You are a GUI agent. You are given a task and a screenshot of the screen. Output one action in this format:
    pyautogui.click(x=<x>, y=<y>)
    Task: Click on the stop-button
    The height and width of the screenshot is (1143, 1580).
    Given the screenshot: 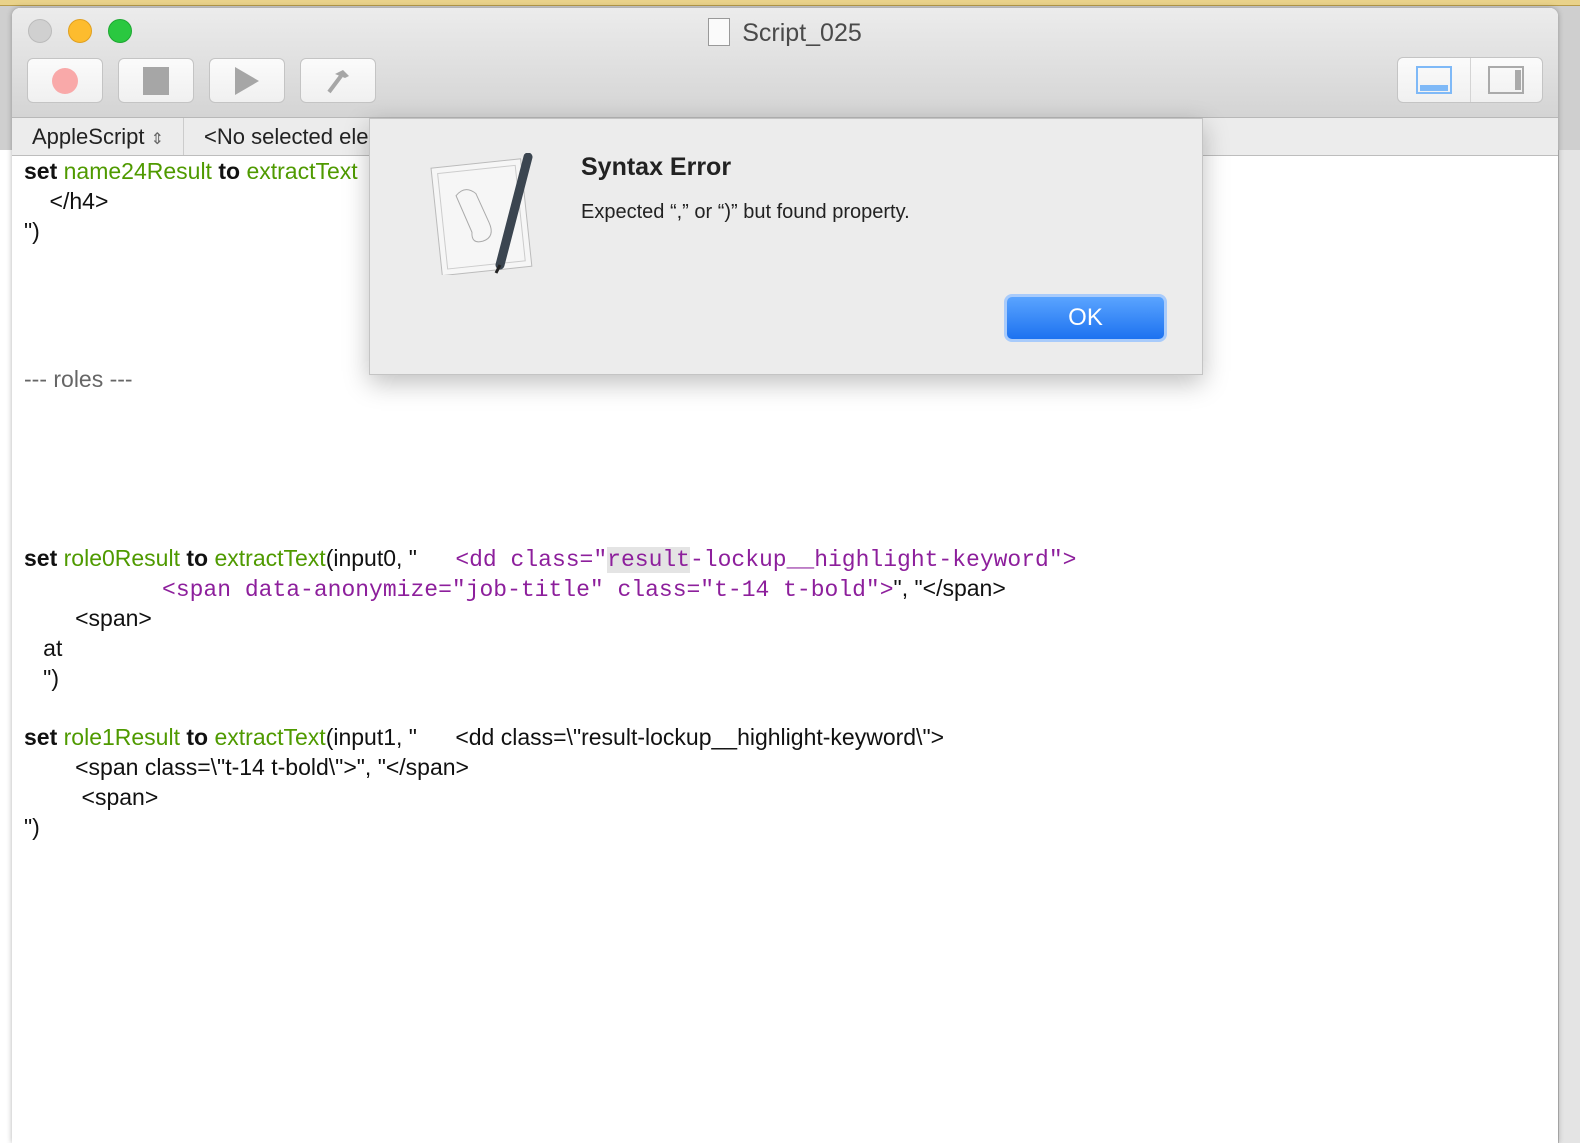 What is the action you would take?
    pyautogui.click(x=156, y=80)
    